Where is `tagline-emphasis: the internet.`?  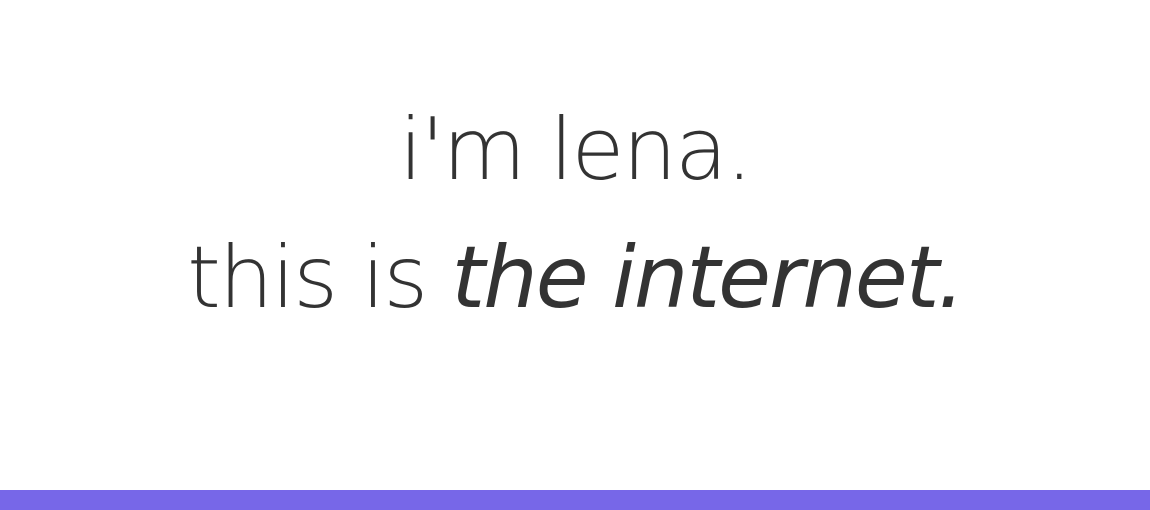
tagline-emphasis: the internet. is located at coordinates (707, 278).